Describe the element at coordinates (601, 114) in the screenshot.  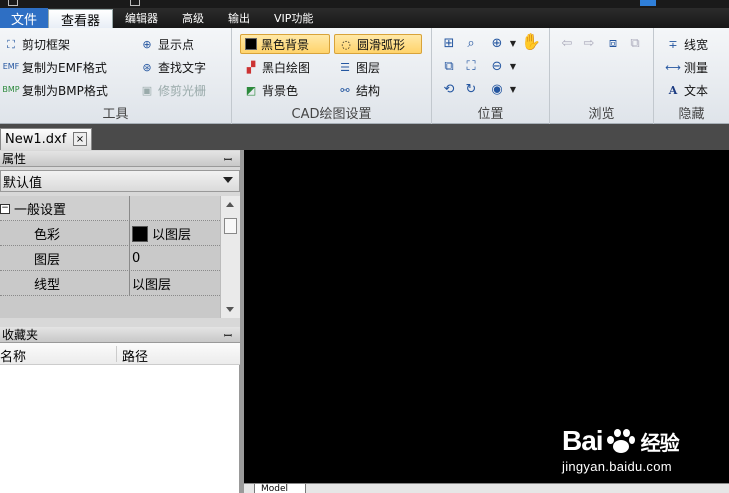
I see `browse-group-label: 浏览` at that location.